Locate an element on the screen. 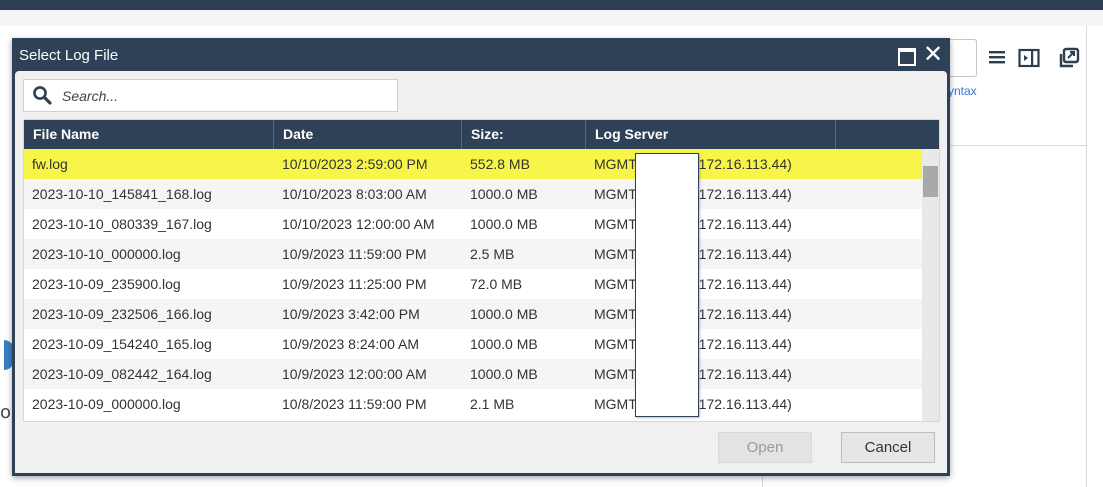 This screenshot has width=1103, height=487. cell-size: 2.1 MB is located at coordinates (492, 404).